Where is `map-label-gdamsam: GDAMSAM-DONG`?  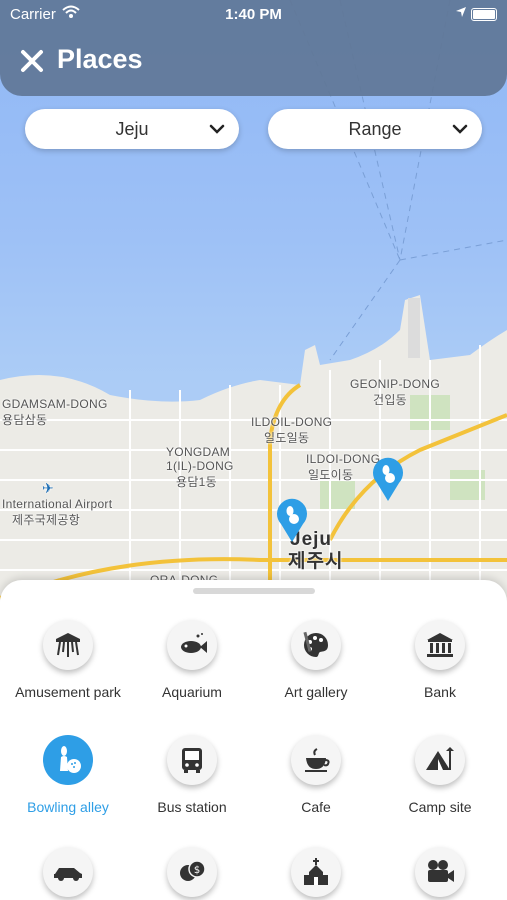 map-label-gdamsam: GDAMSAM-DONG is located at coordinates (55, 404).